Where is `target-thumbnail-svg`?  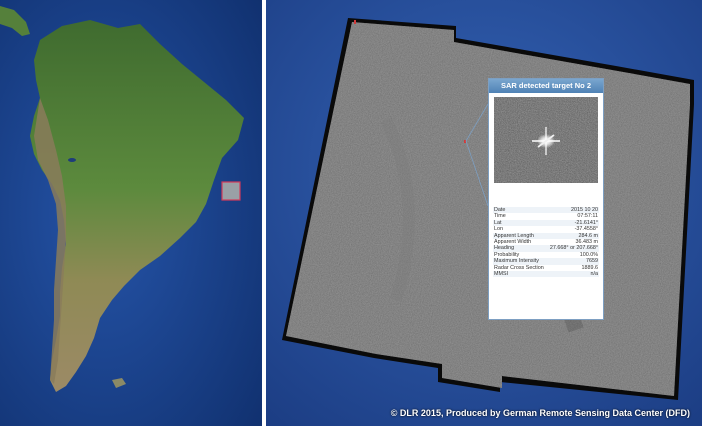
target-thumbnail-svg is located at coordinates (546, 140).